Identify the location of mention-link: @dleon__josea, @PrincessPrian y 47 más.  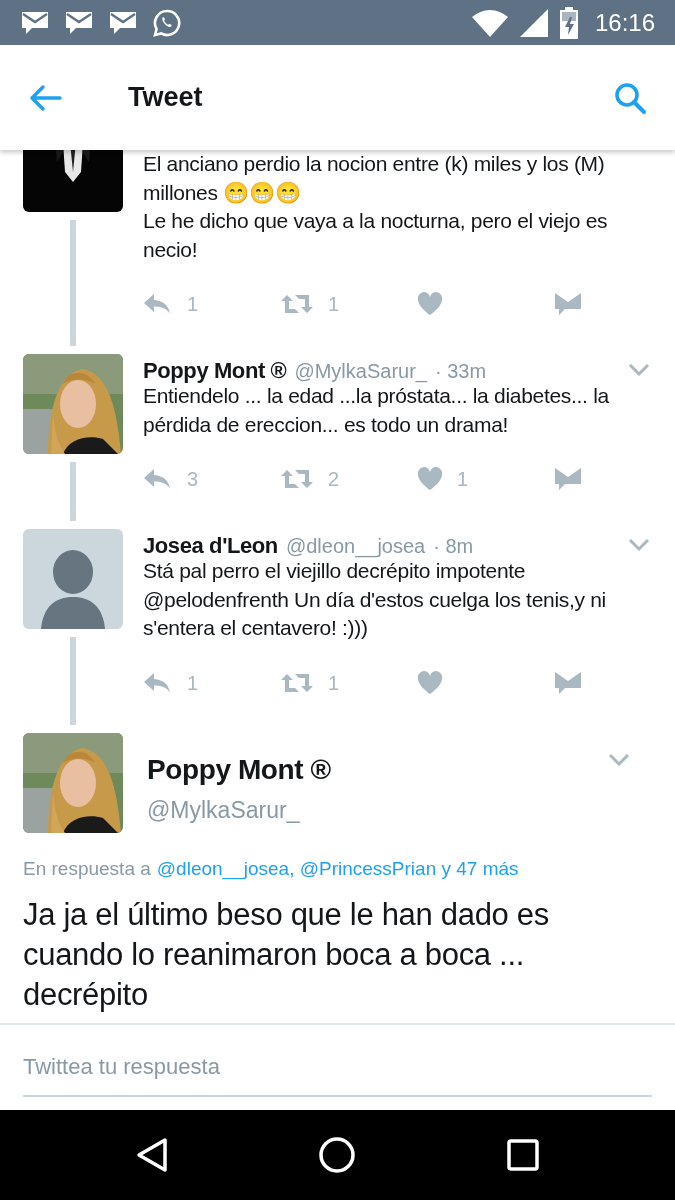
(337, 868).